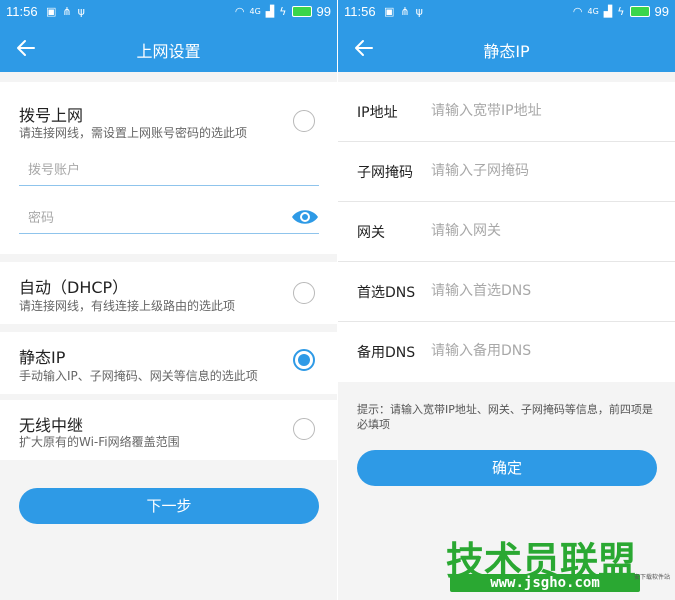 This screenshot has width=675, height=600. Describe the element at coordinates (545, 583) in the screenshot. I see `watermark-url: www.jsgho.com` at that location.